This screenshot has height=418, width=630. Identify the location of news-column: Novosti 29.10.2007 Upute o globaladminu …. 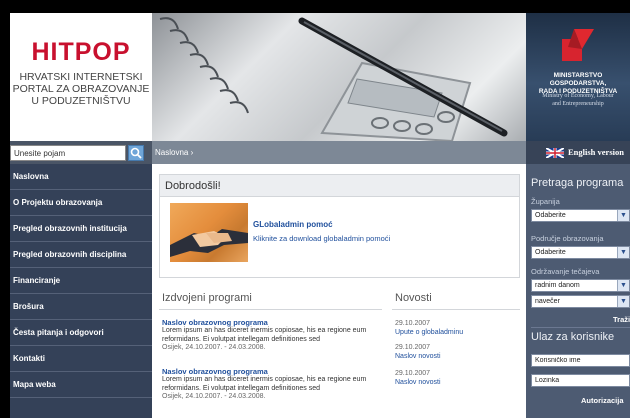
(456, 337).